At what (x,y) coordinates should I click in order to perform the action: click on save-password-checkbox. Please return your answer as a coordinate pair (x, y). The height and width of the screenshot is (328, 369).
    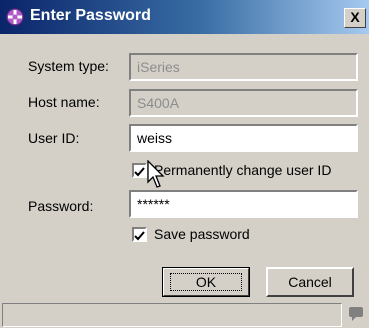
    Looking at the image, I should click on (139, 234).